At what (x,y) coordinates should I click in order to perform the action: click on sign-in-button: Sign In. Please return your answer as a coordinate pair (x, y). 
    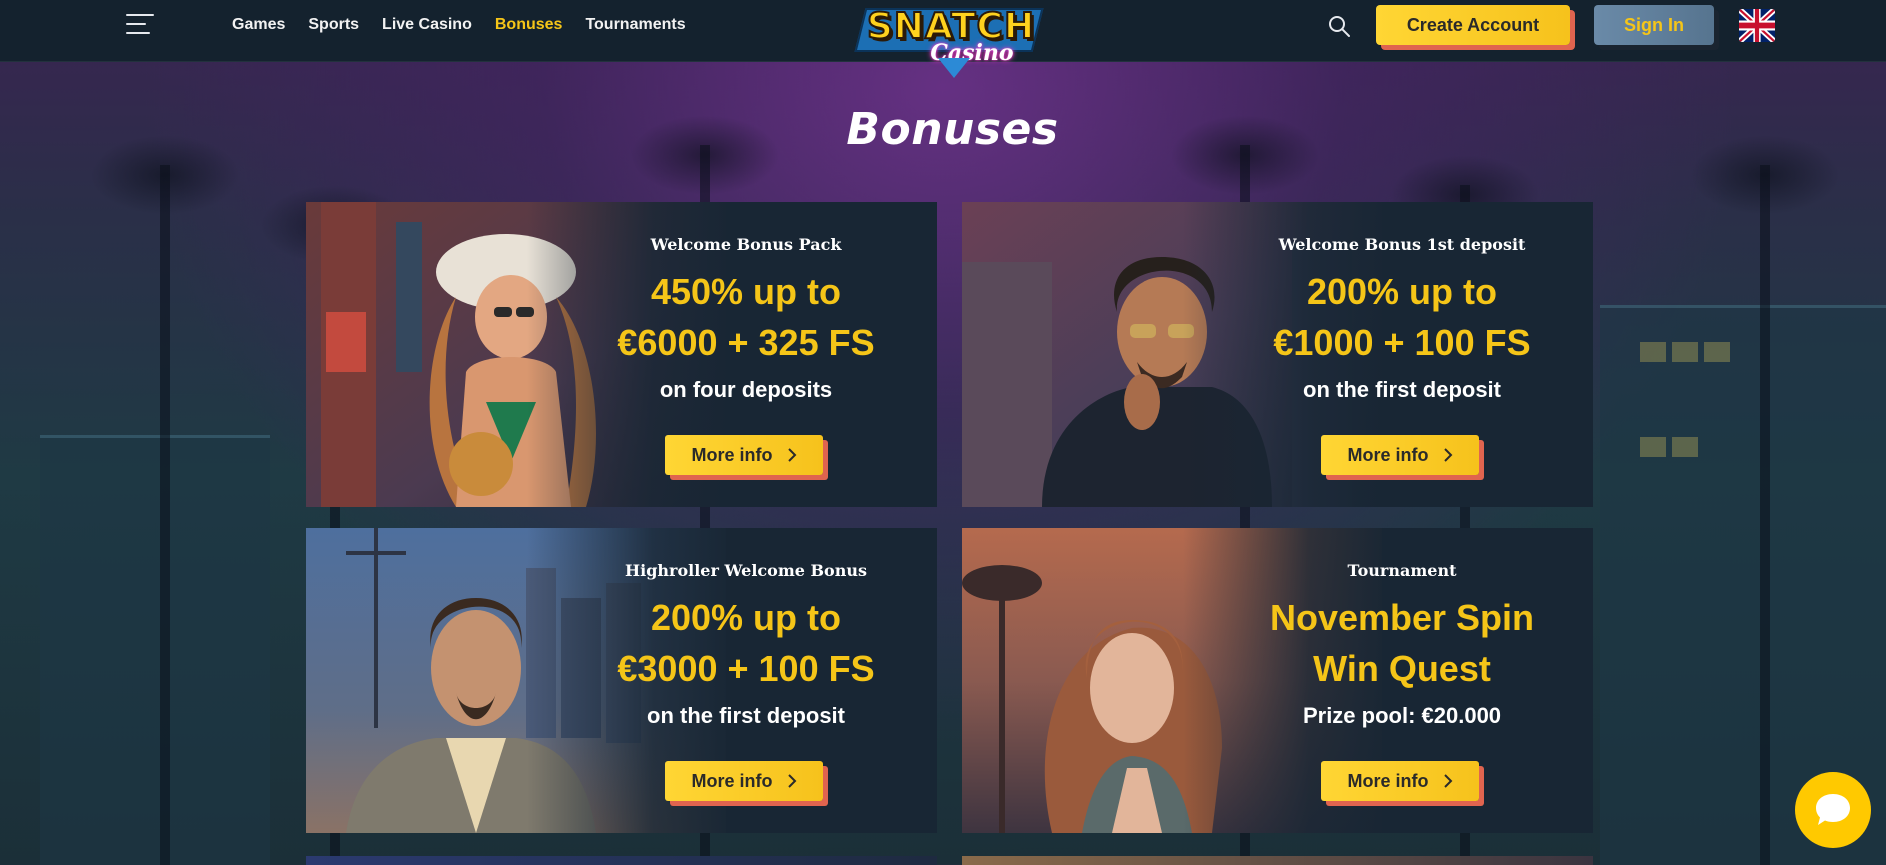
    Looking at the image, I should click on (1654, 25).